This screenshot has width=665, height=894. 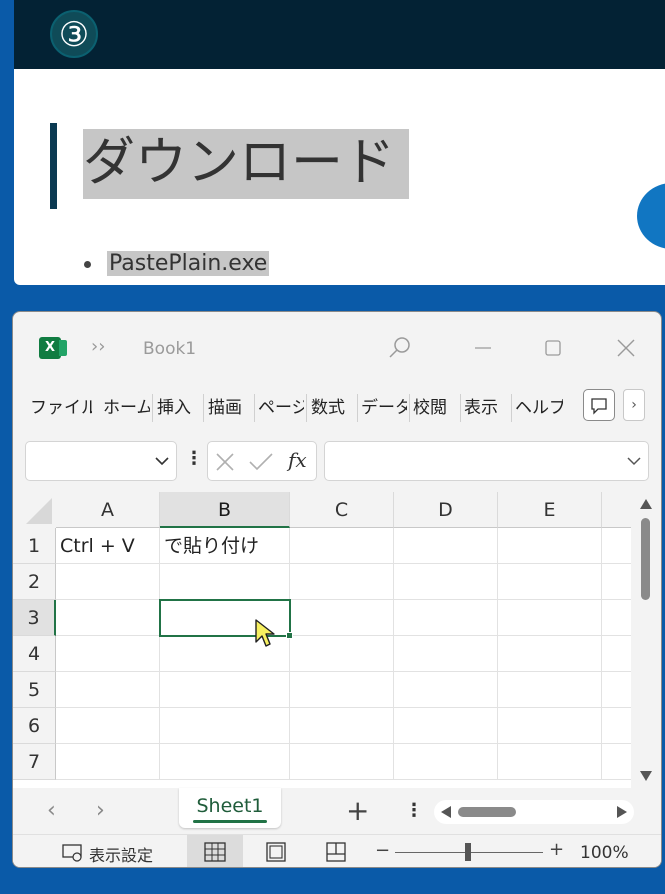 What do you see at coordinates (34, 546) in the screenshot?
I see `row-header-1: 1` at bounding box center [34, 546].